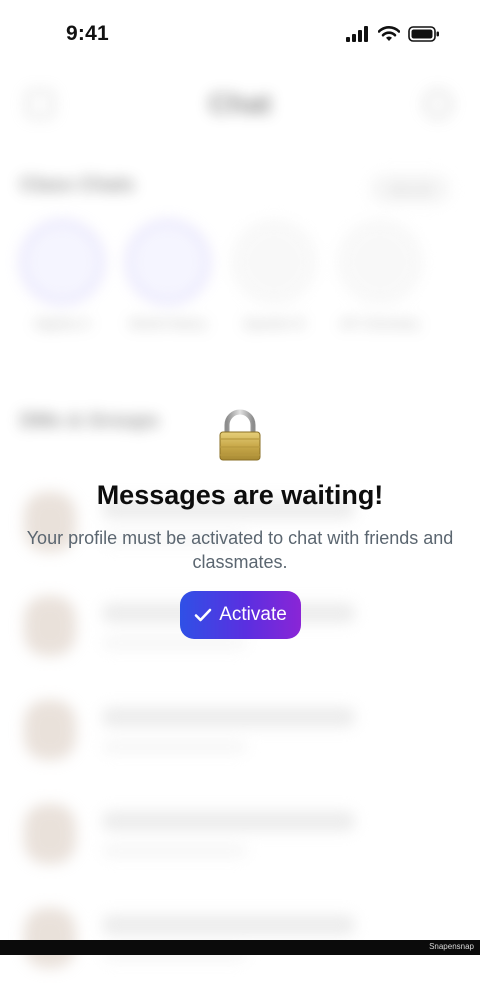 This screenshot has height=990, width=480. I want to click on activate-button: Activate, so click(240, 615).